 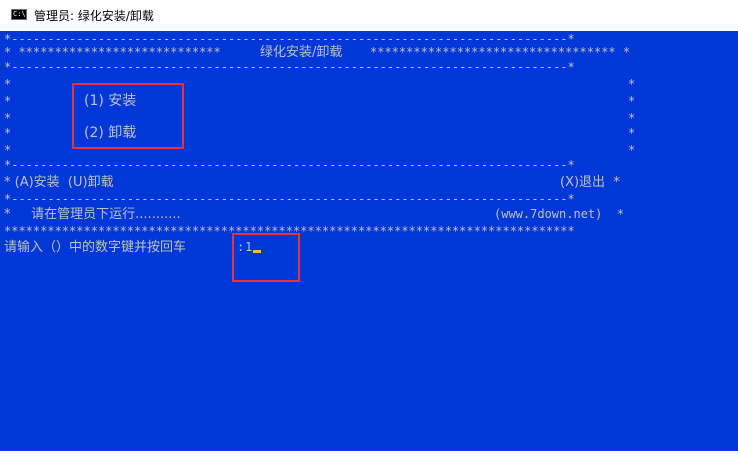 What do you see at coordinates (94, 16) in the screenshot?
I see `window-title: 管理员: 绿化安装/卸载` at bounding box center [94, 16].